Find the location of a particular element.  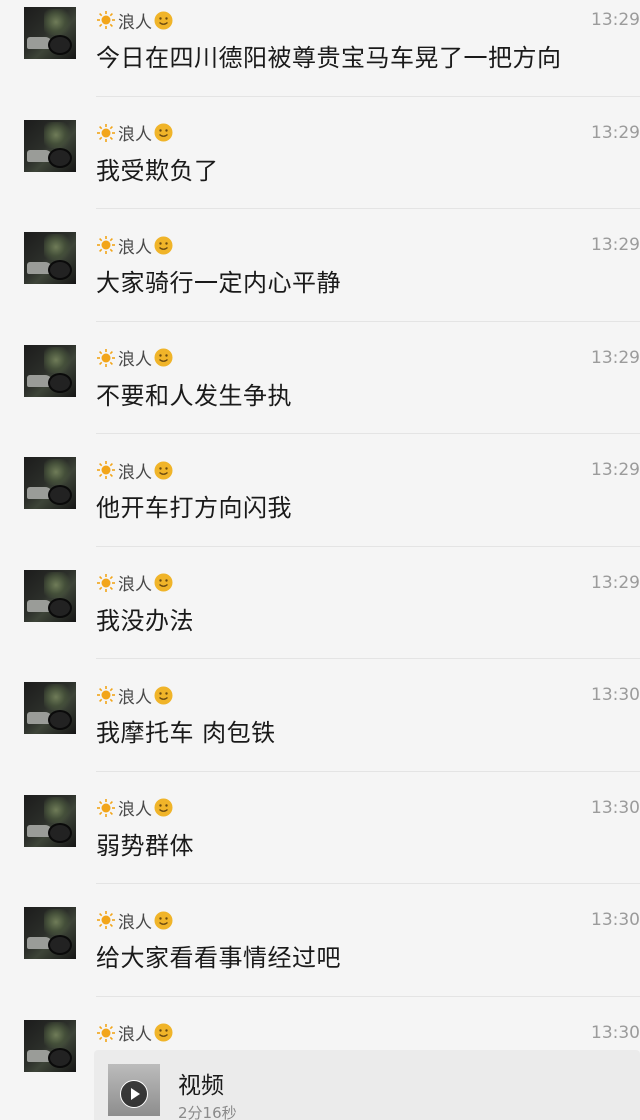

video-duration: 2分16秒 is located at coordinates (207, 1112).